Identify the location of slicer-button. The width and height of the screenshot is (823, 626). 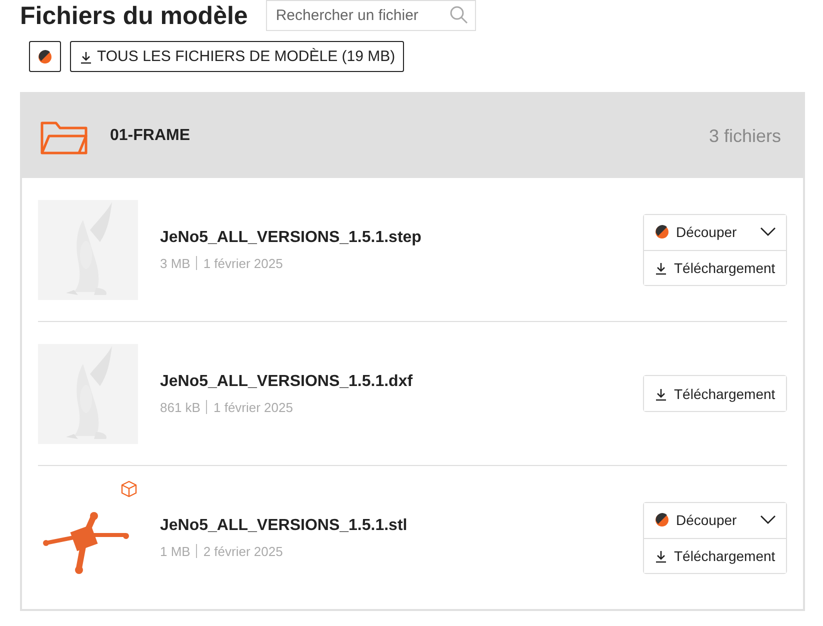
(45, 56).